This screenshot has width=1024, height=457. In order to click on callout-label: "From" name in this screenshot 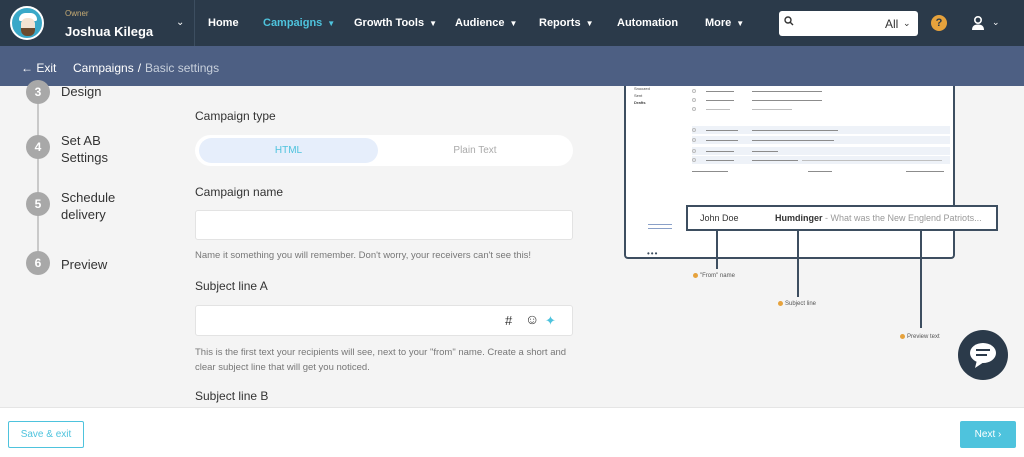, I will do `click(717, 276)`.